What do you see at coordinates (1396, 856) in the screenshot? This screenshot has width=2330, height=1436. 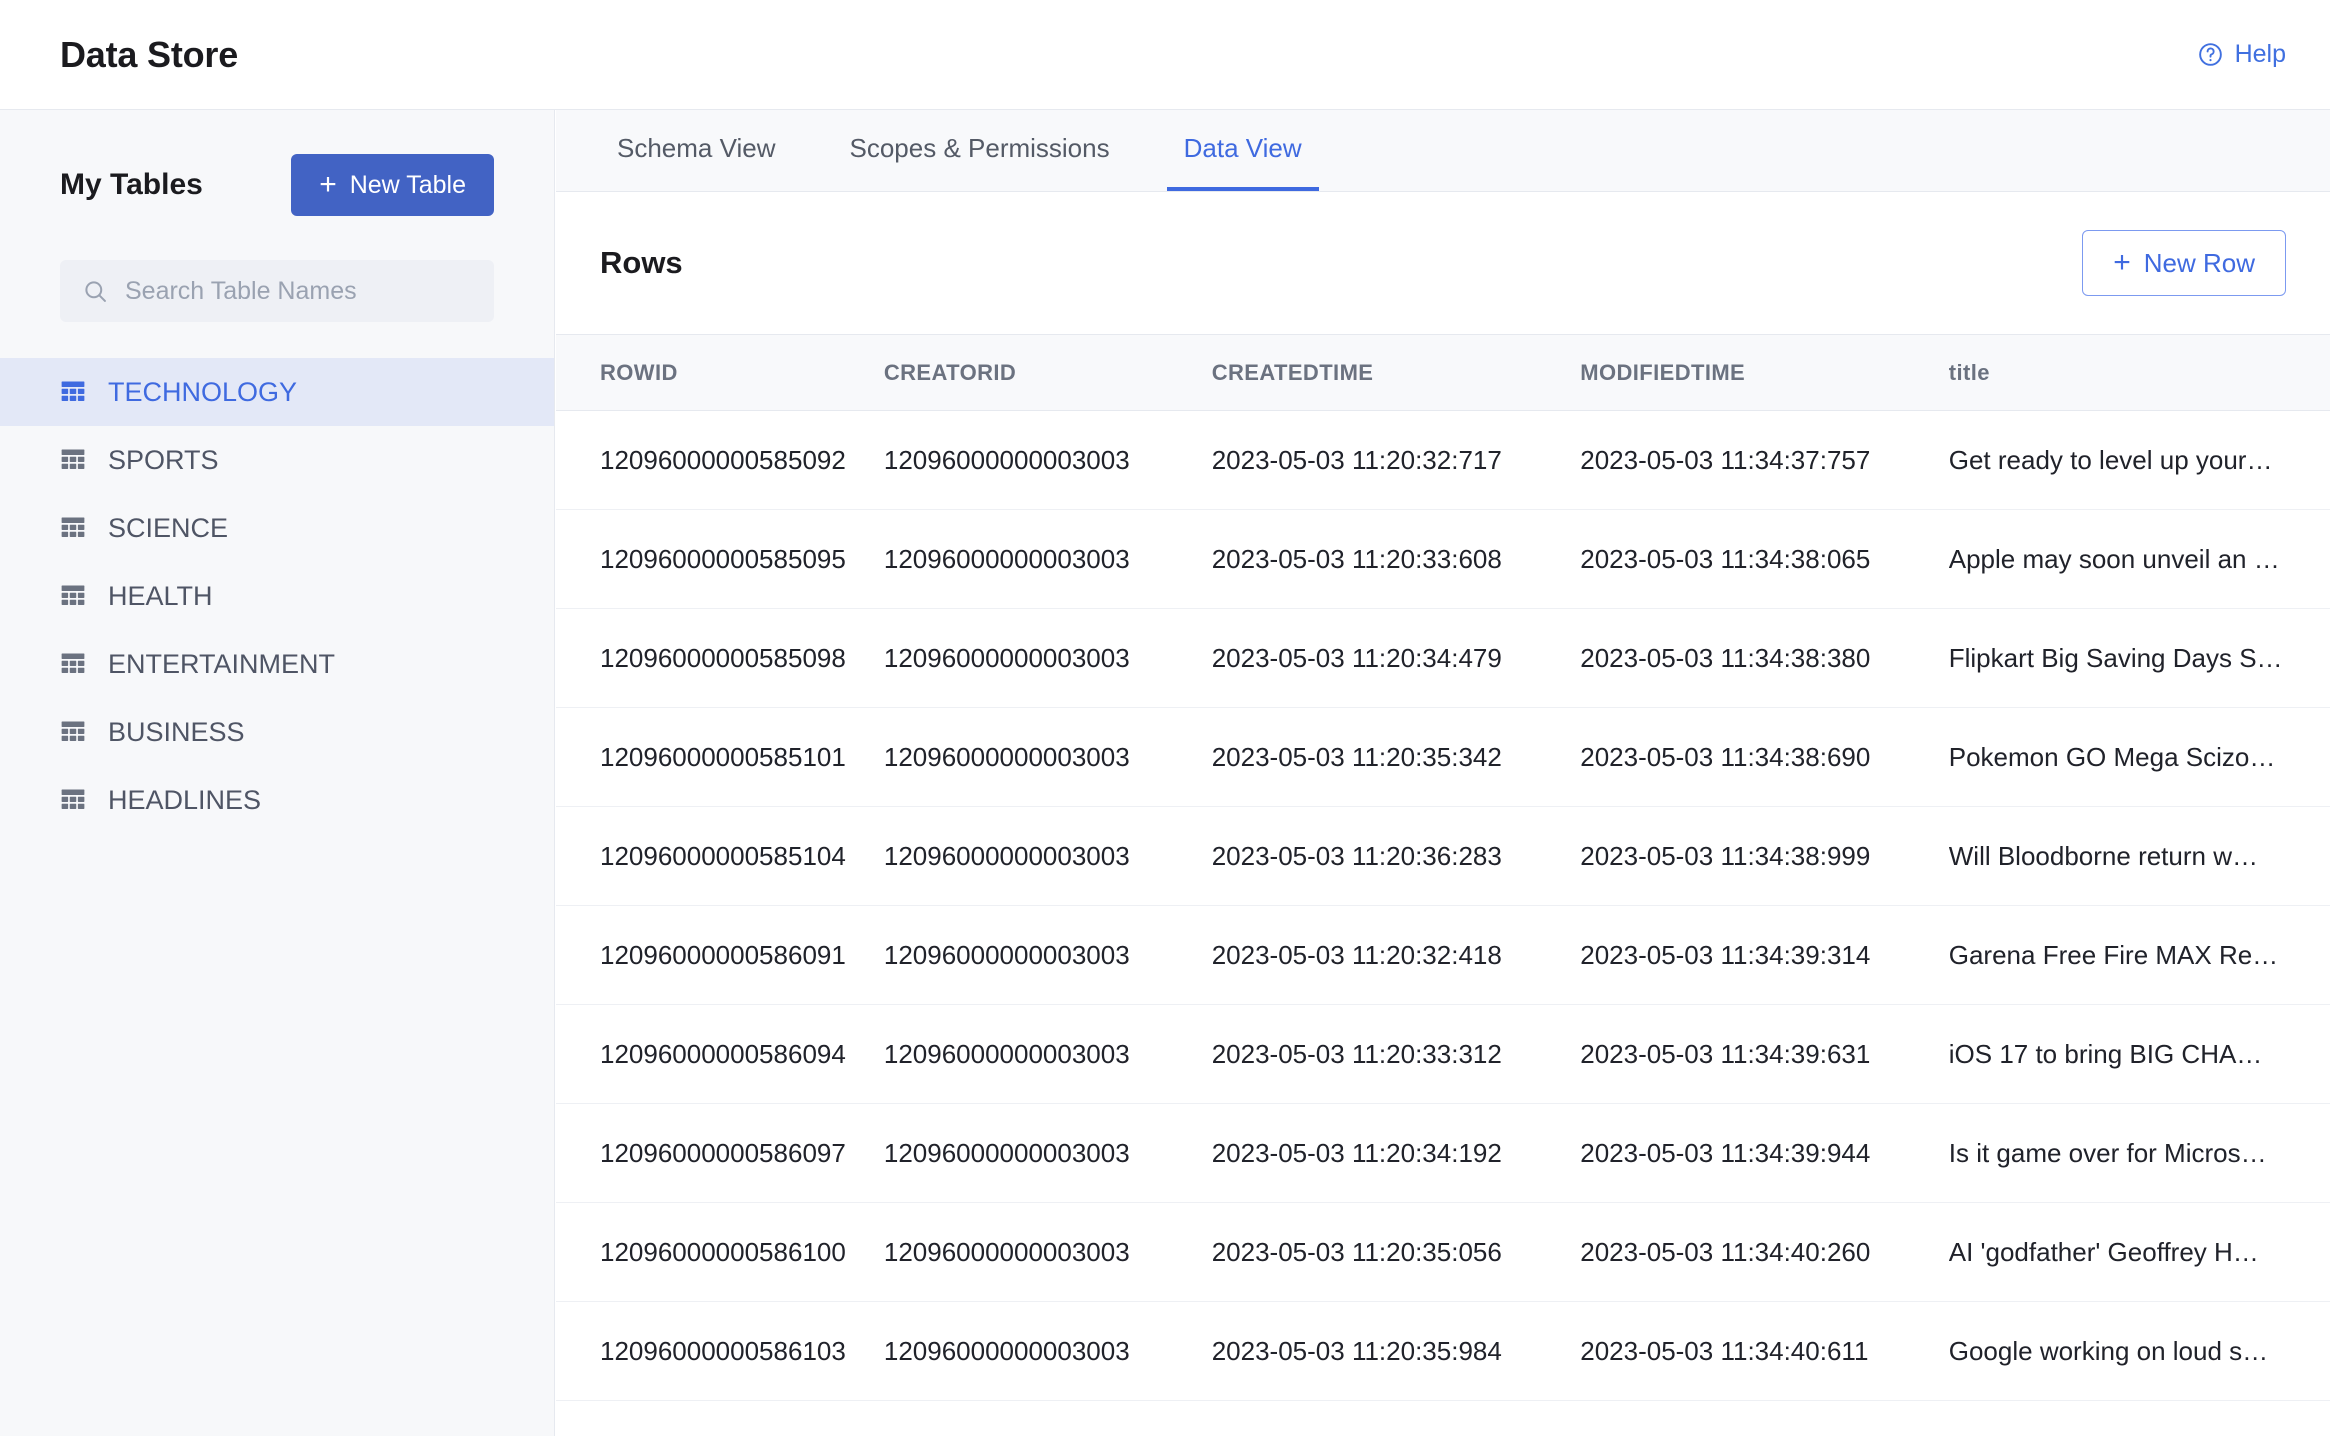 I see `cell-createdtime: 2023-05-03 11:20:36:283` at bounding box center [1396, 856].